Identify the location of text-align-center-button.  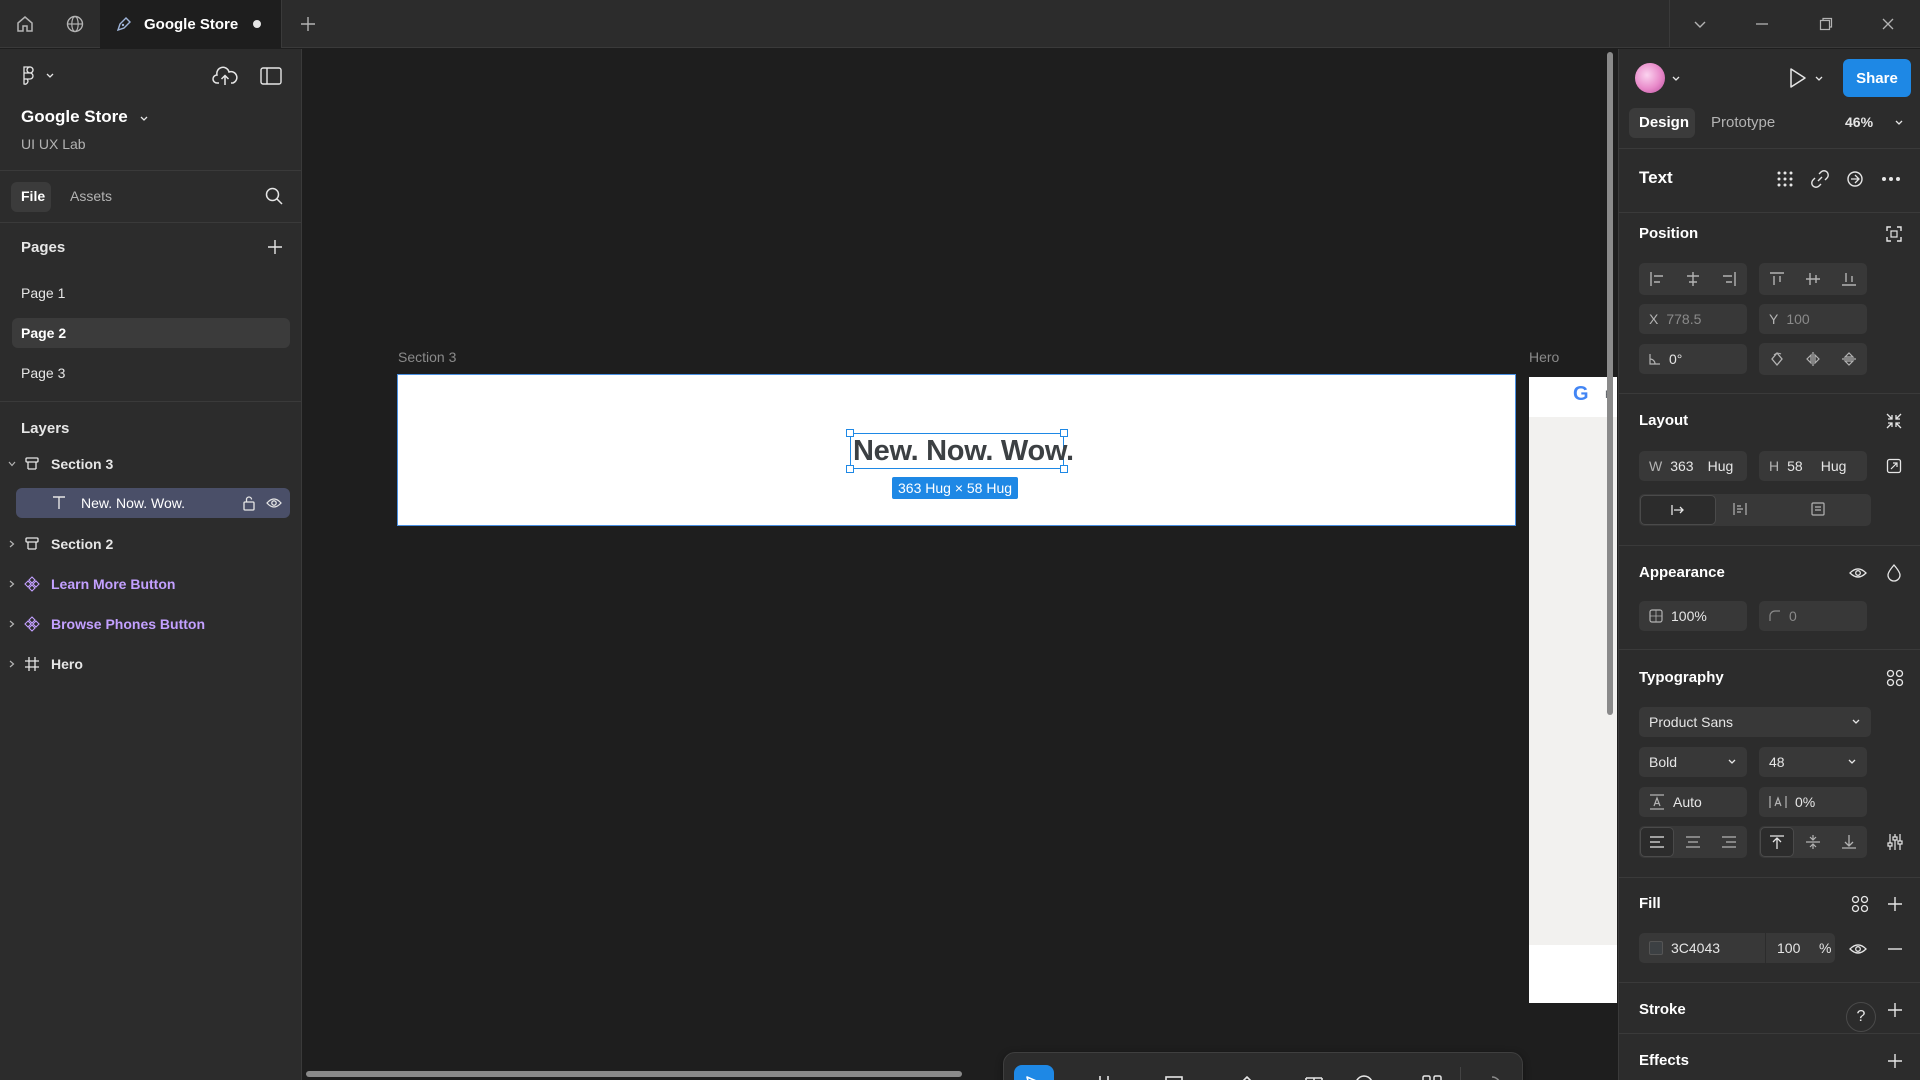
(1693, 842).